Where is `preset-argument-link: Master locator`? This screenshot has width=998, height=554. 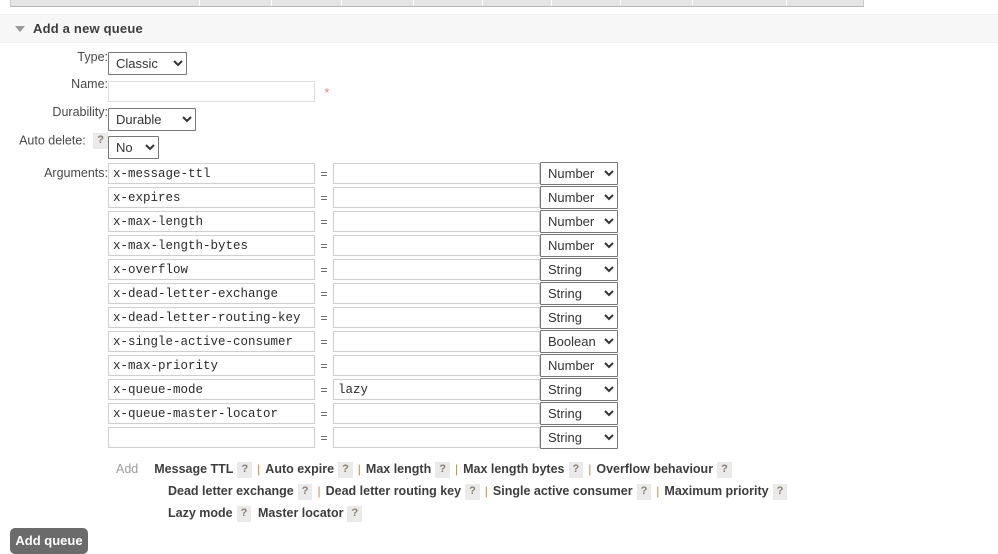
preset-argument-link: Master locator is located at coordinates (300, 513).